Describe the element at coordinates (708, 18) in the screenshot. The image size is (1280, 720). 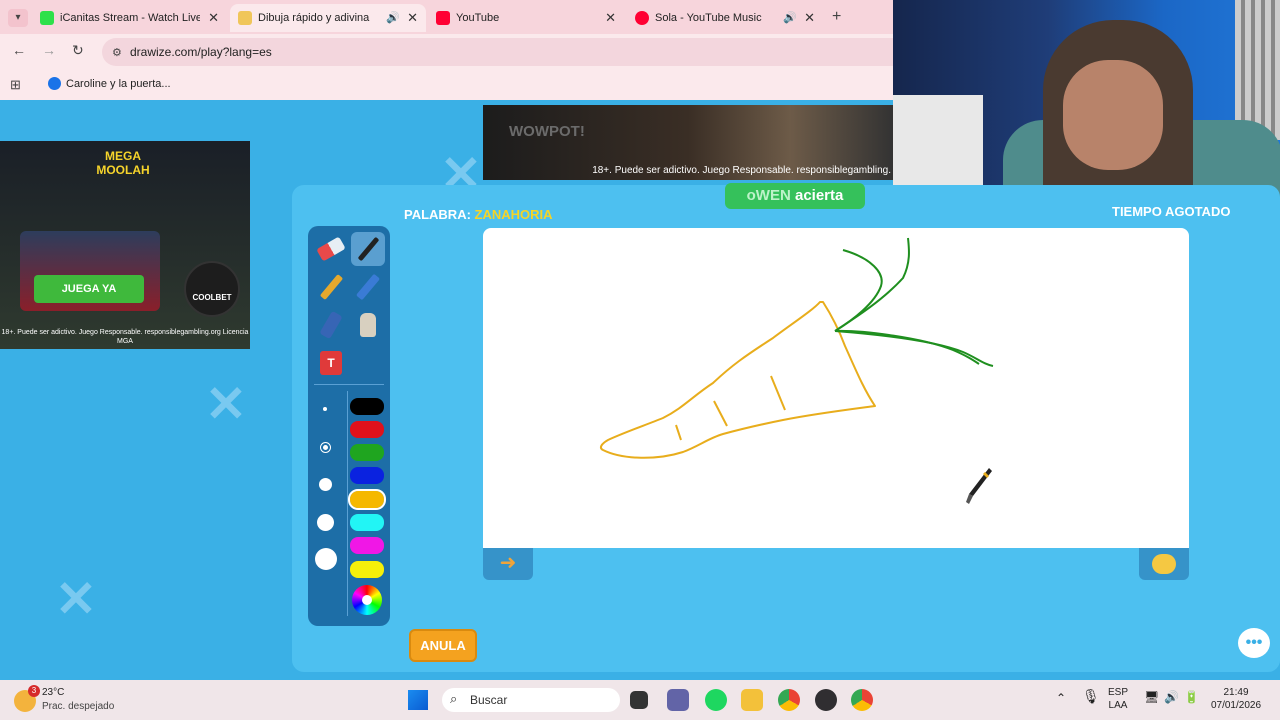
I see `tab-title: Sola - YouTube Music` at that location.